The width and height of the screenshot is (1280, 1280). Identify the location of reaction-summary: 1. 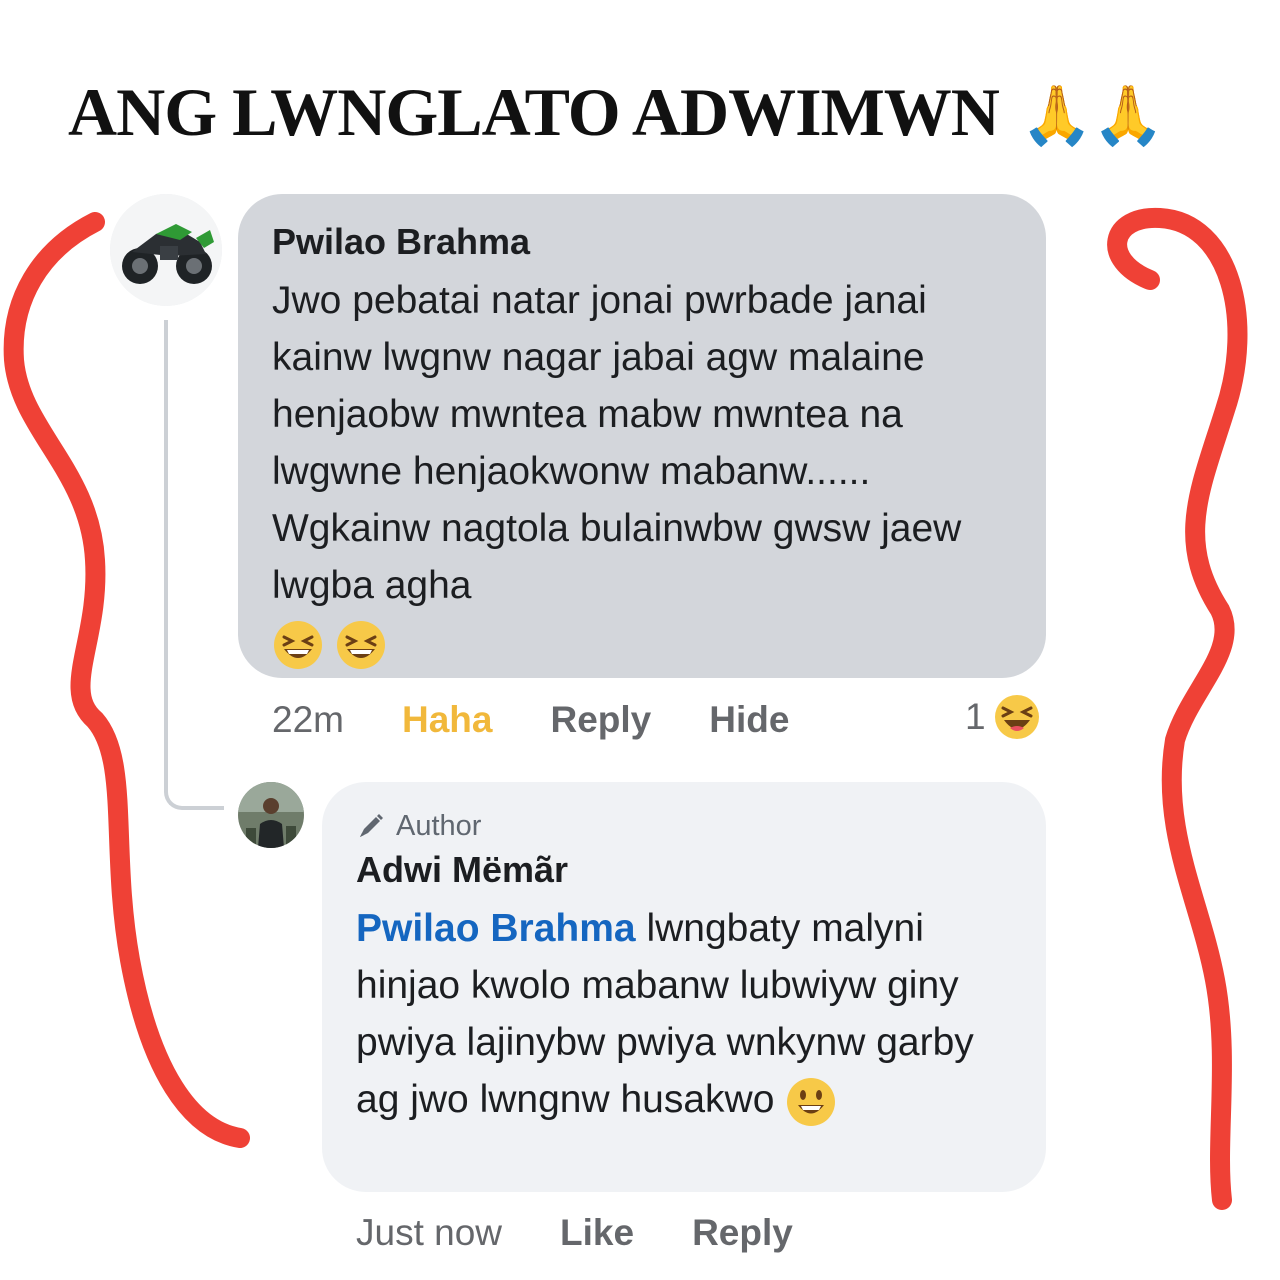
(1002, 717).